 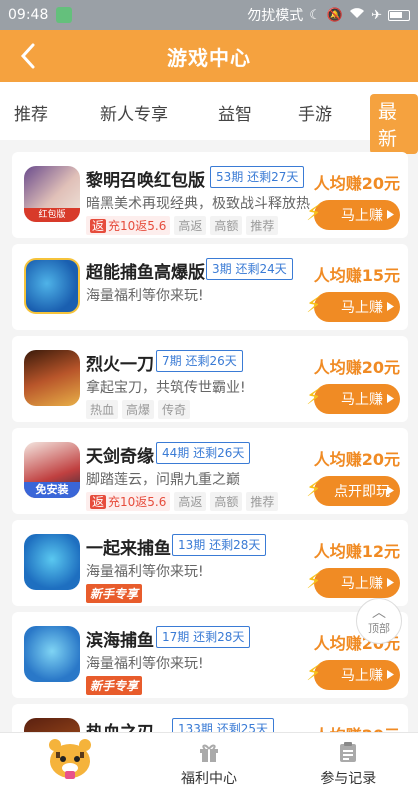 I want to click on scroll-to-top-label: 顶部, so click(x=379, y=628).